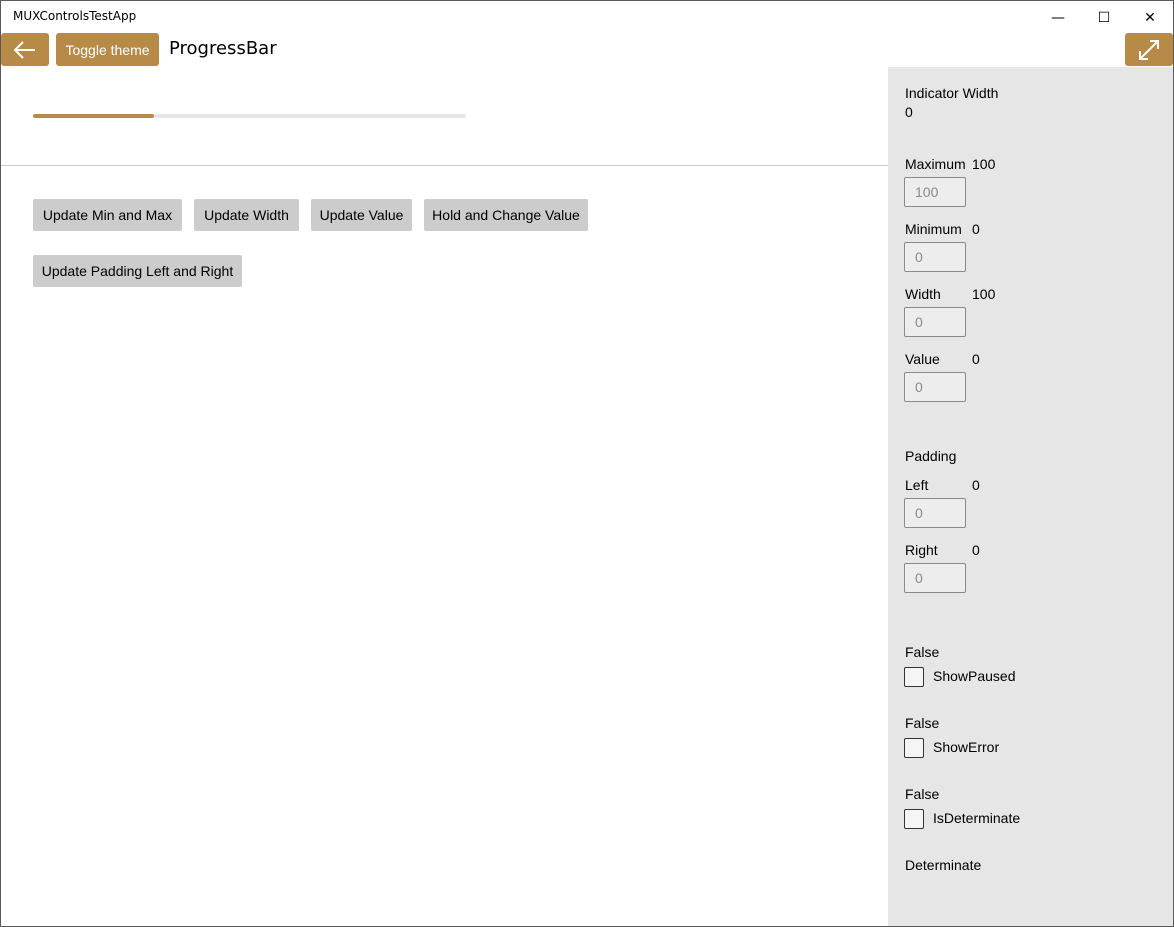  I want to click on expand-icon, so click(1149, 49).